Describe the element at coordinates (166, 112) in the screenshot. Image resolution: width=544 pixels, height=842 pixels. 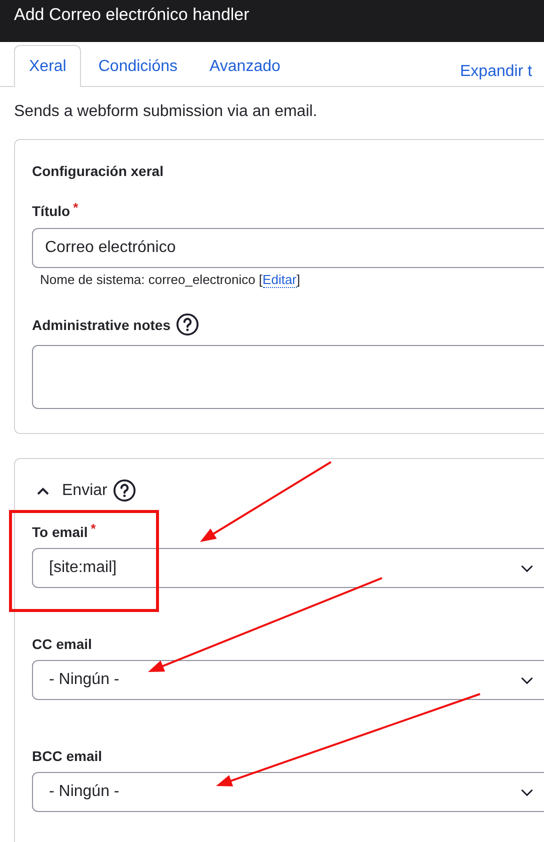
I see `description: Sends a webform submission via an email.` at that location.